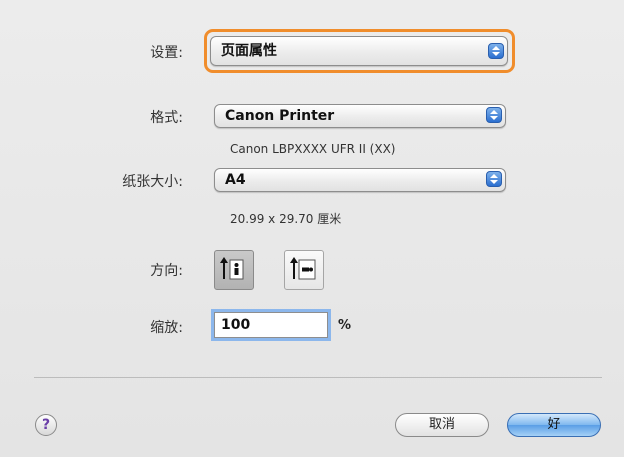  I want to click on settings-label: 设置:, so click(166, 53).